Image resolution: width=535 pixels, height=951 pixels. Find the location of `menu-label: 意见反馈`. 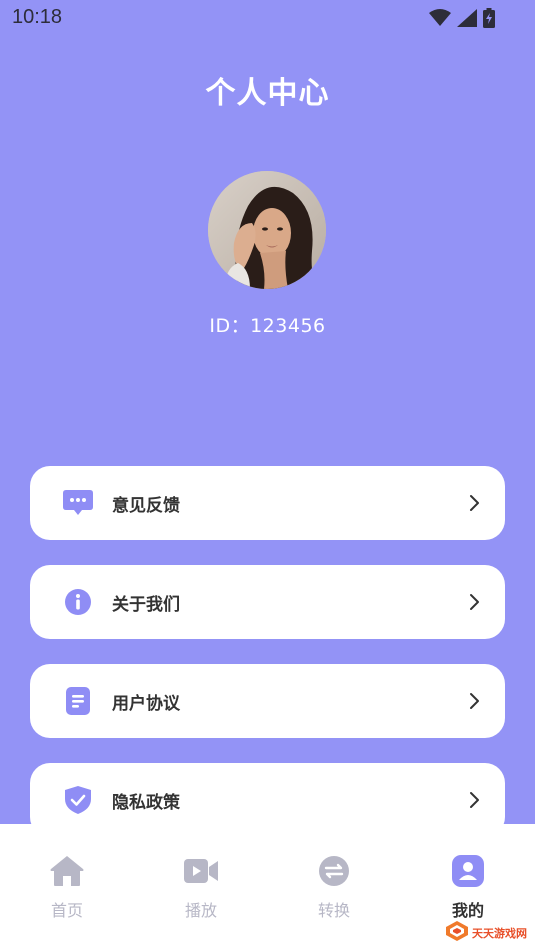

menu-label: 意见反馈 is located at coordinates (146, 506).